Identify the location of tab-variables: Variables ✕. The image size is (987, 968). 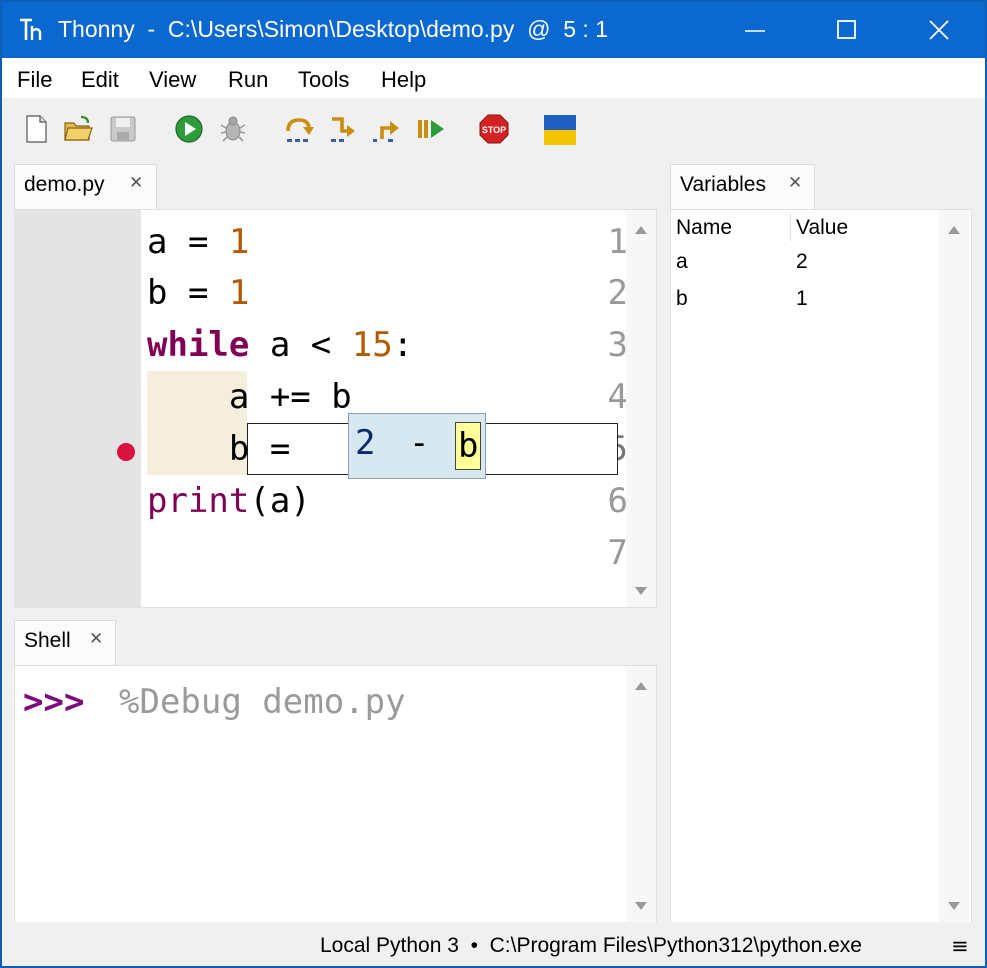
(742, 187).